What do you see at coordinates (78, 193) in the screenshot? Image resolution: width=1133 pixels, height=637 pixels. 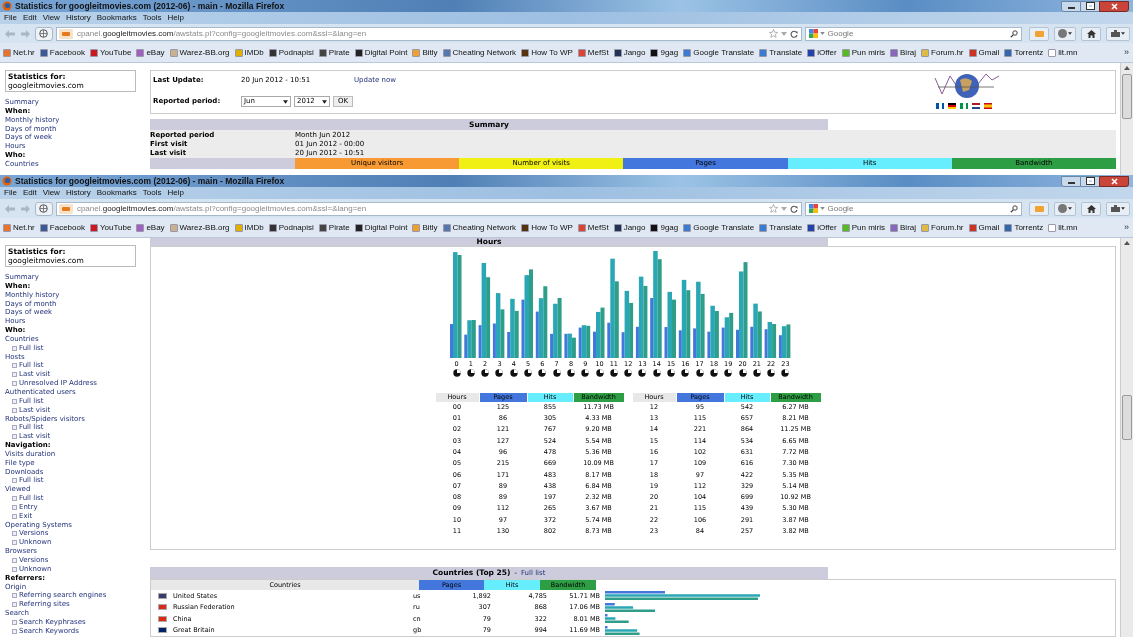 I see `menu-item: History` at bounding box center [78, 193].